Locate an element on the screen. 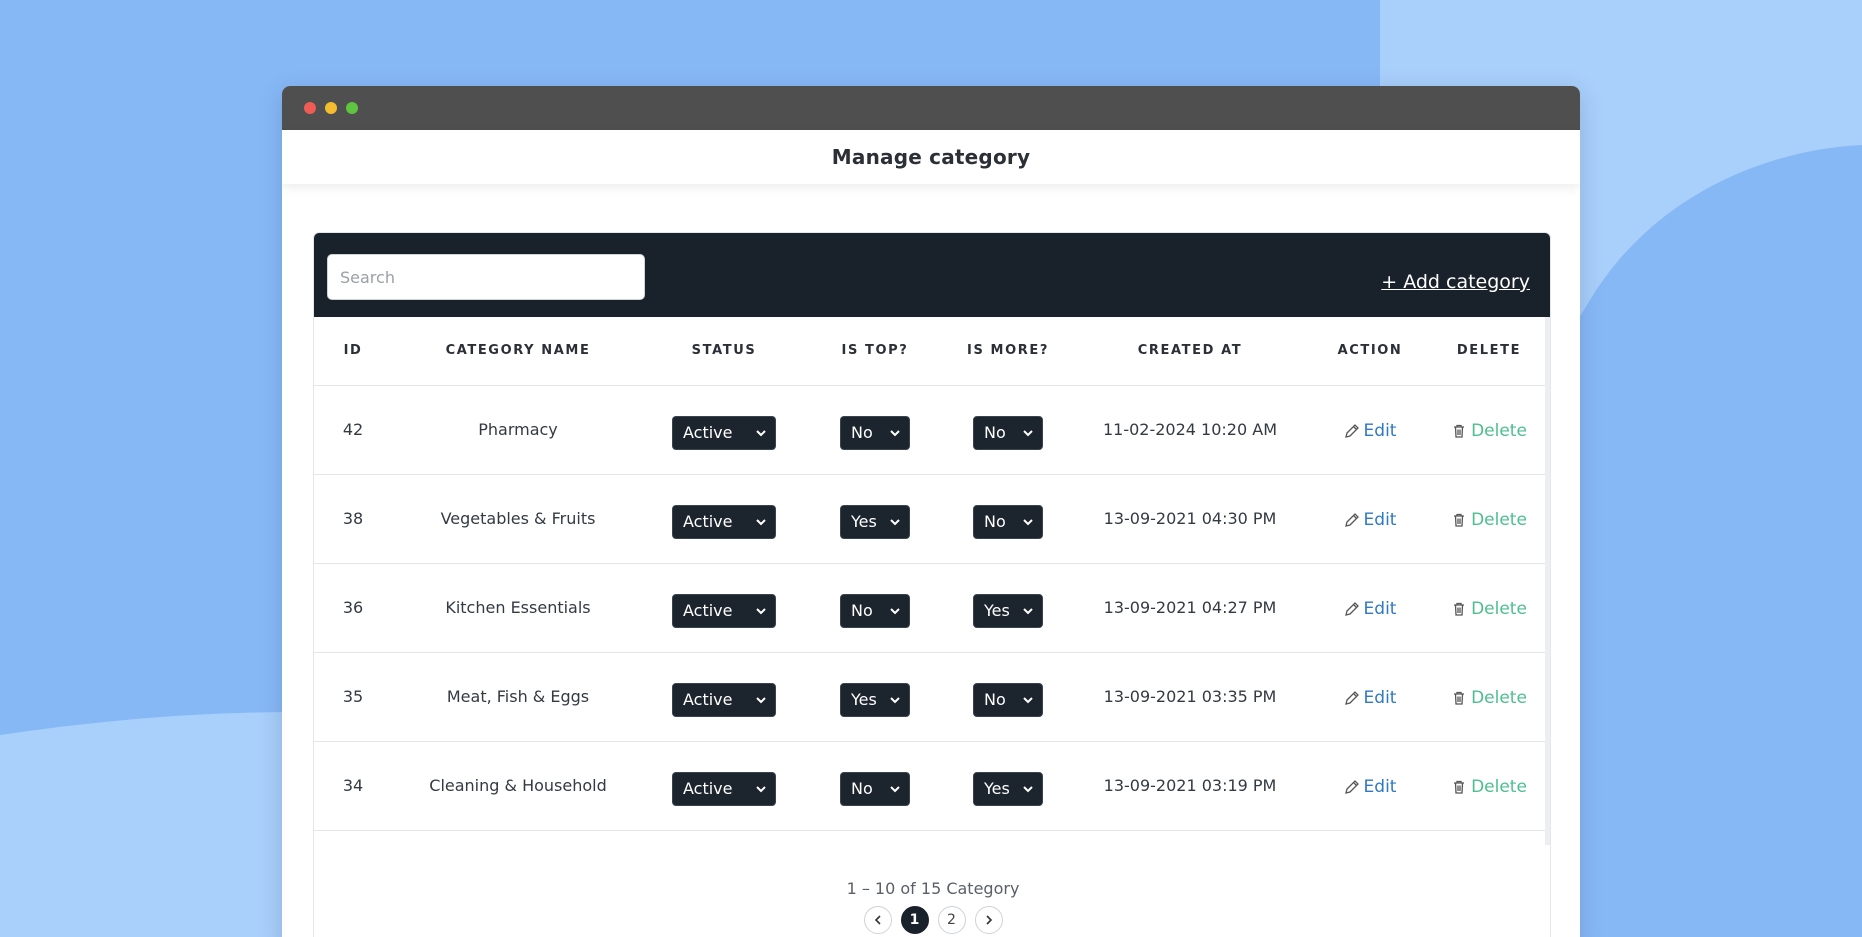 The width and height of the screenshot is (1862, 937). cell-id: 38 is located at coordinates (353, 519).